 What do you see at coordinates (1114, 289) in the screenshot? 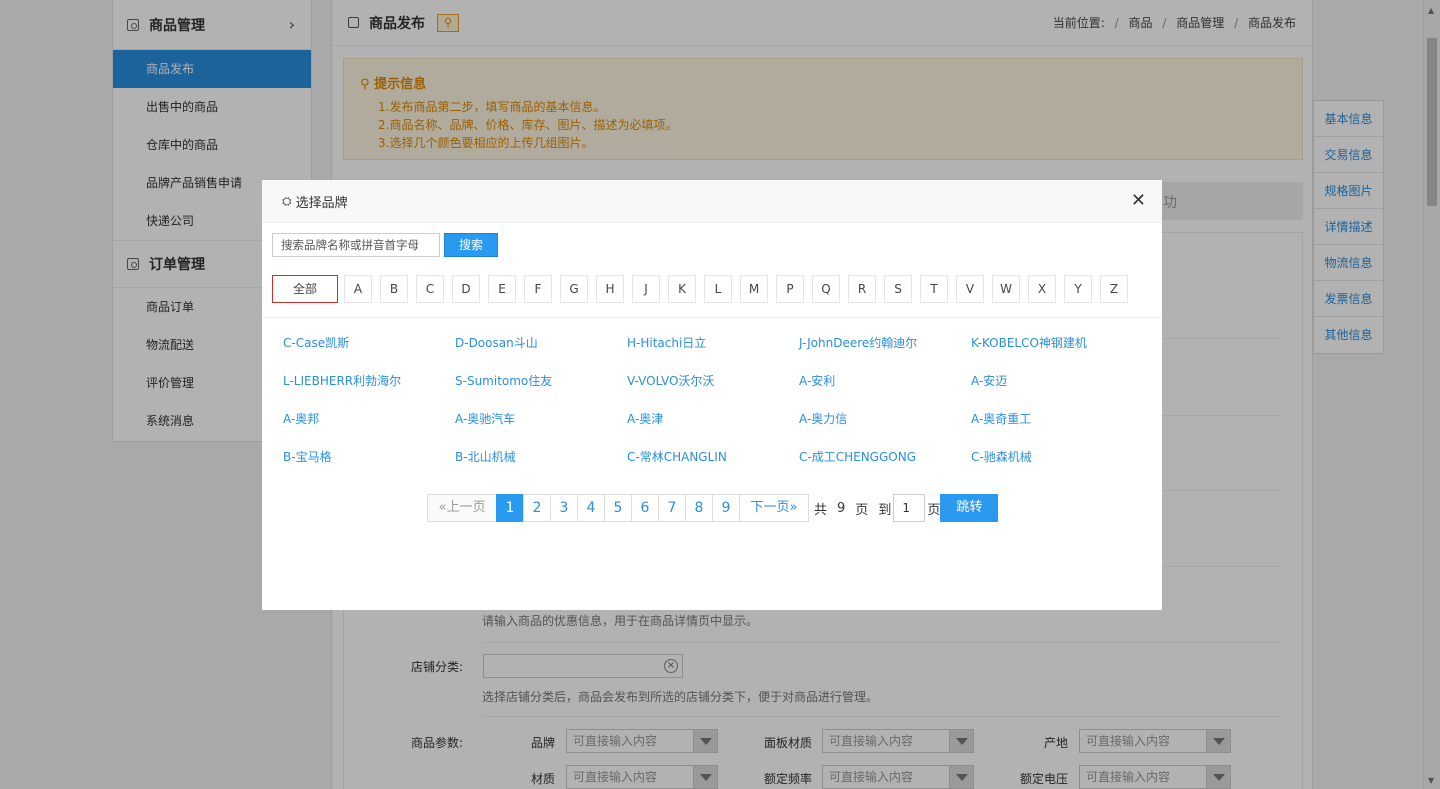
I see `letter-z: Z` at bounding box center [1114, 289].